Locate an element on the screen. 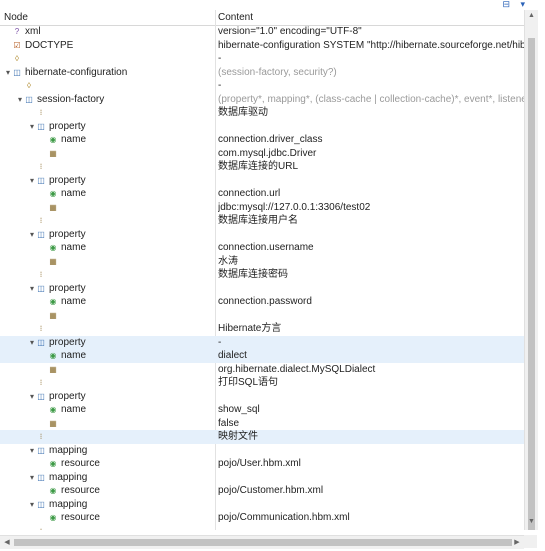  vertical-scrollbar: ▲ ▼ is located at coordinates (531, 270).